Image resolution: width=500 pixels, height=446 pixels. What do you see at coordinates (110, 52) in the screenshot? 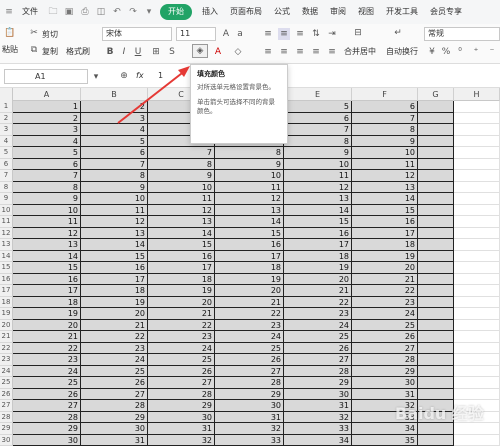
I see `bold-icon: B` at bounding box center [110, 52].